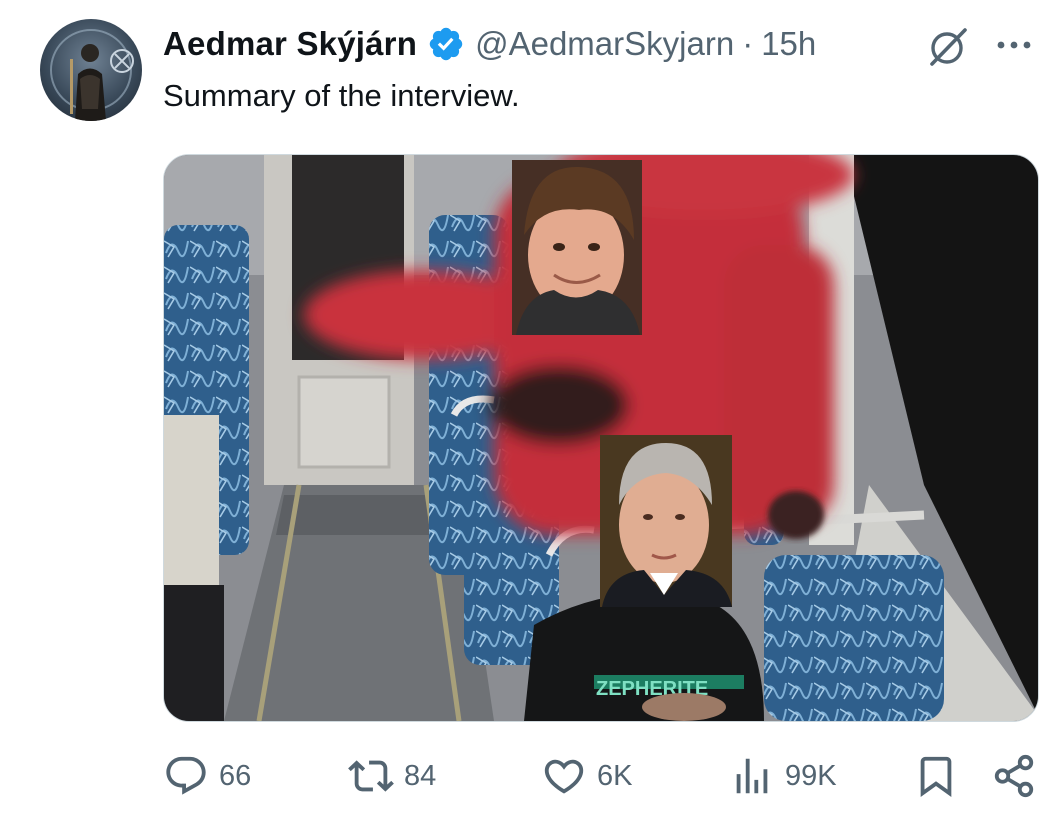  I want to click on views-count: 99K, so click(811, 775).